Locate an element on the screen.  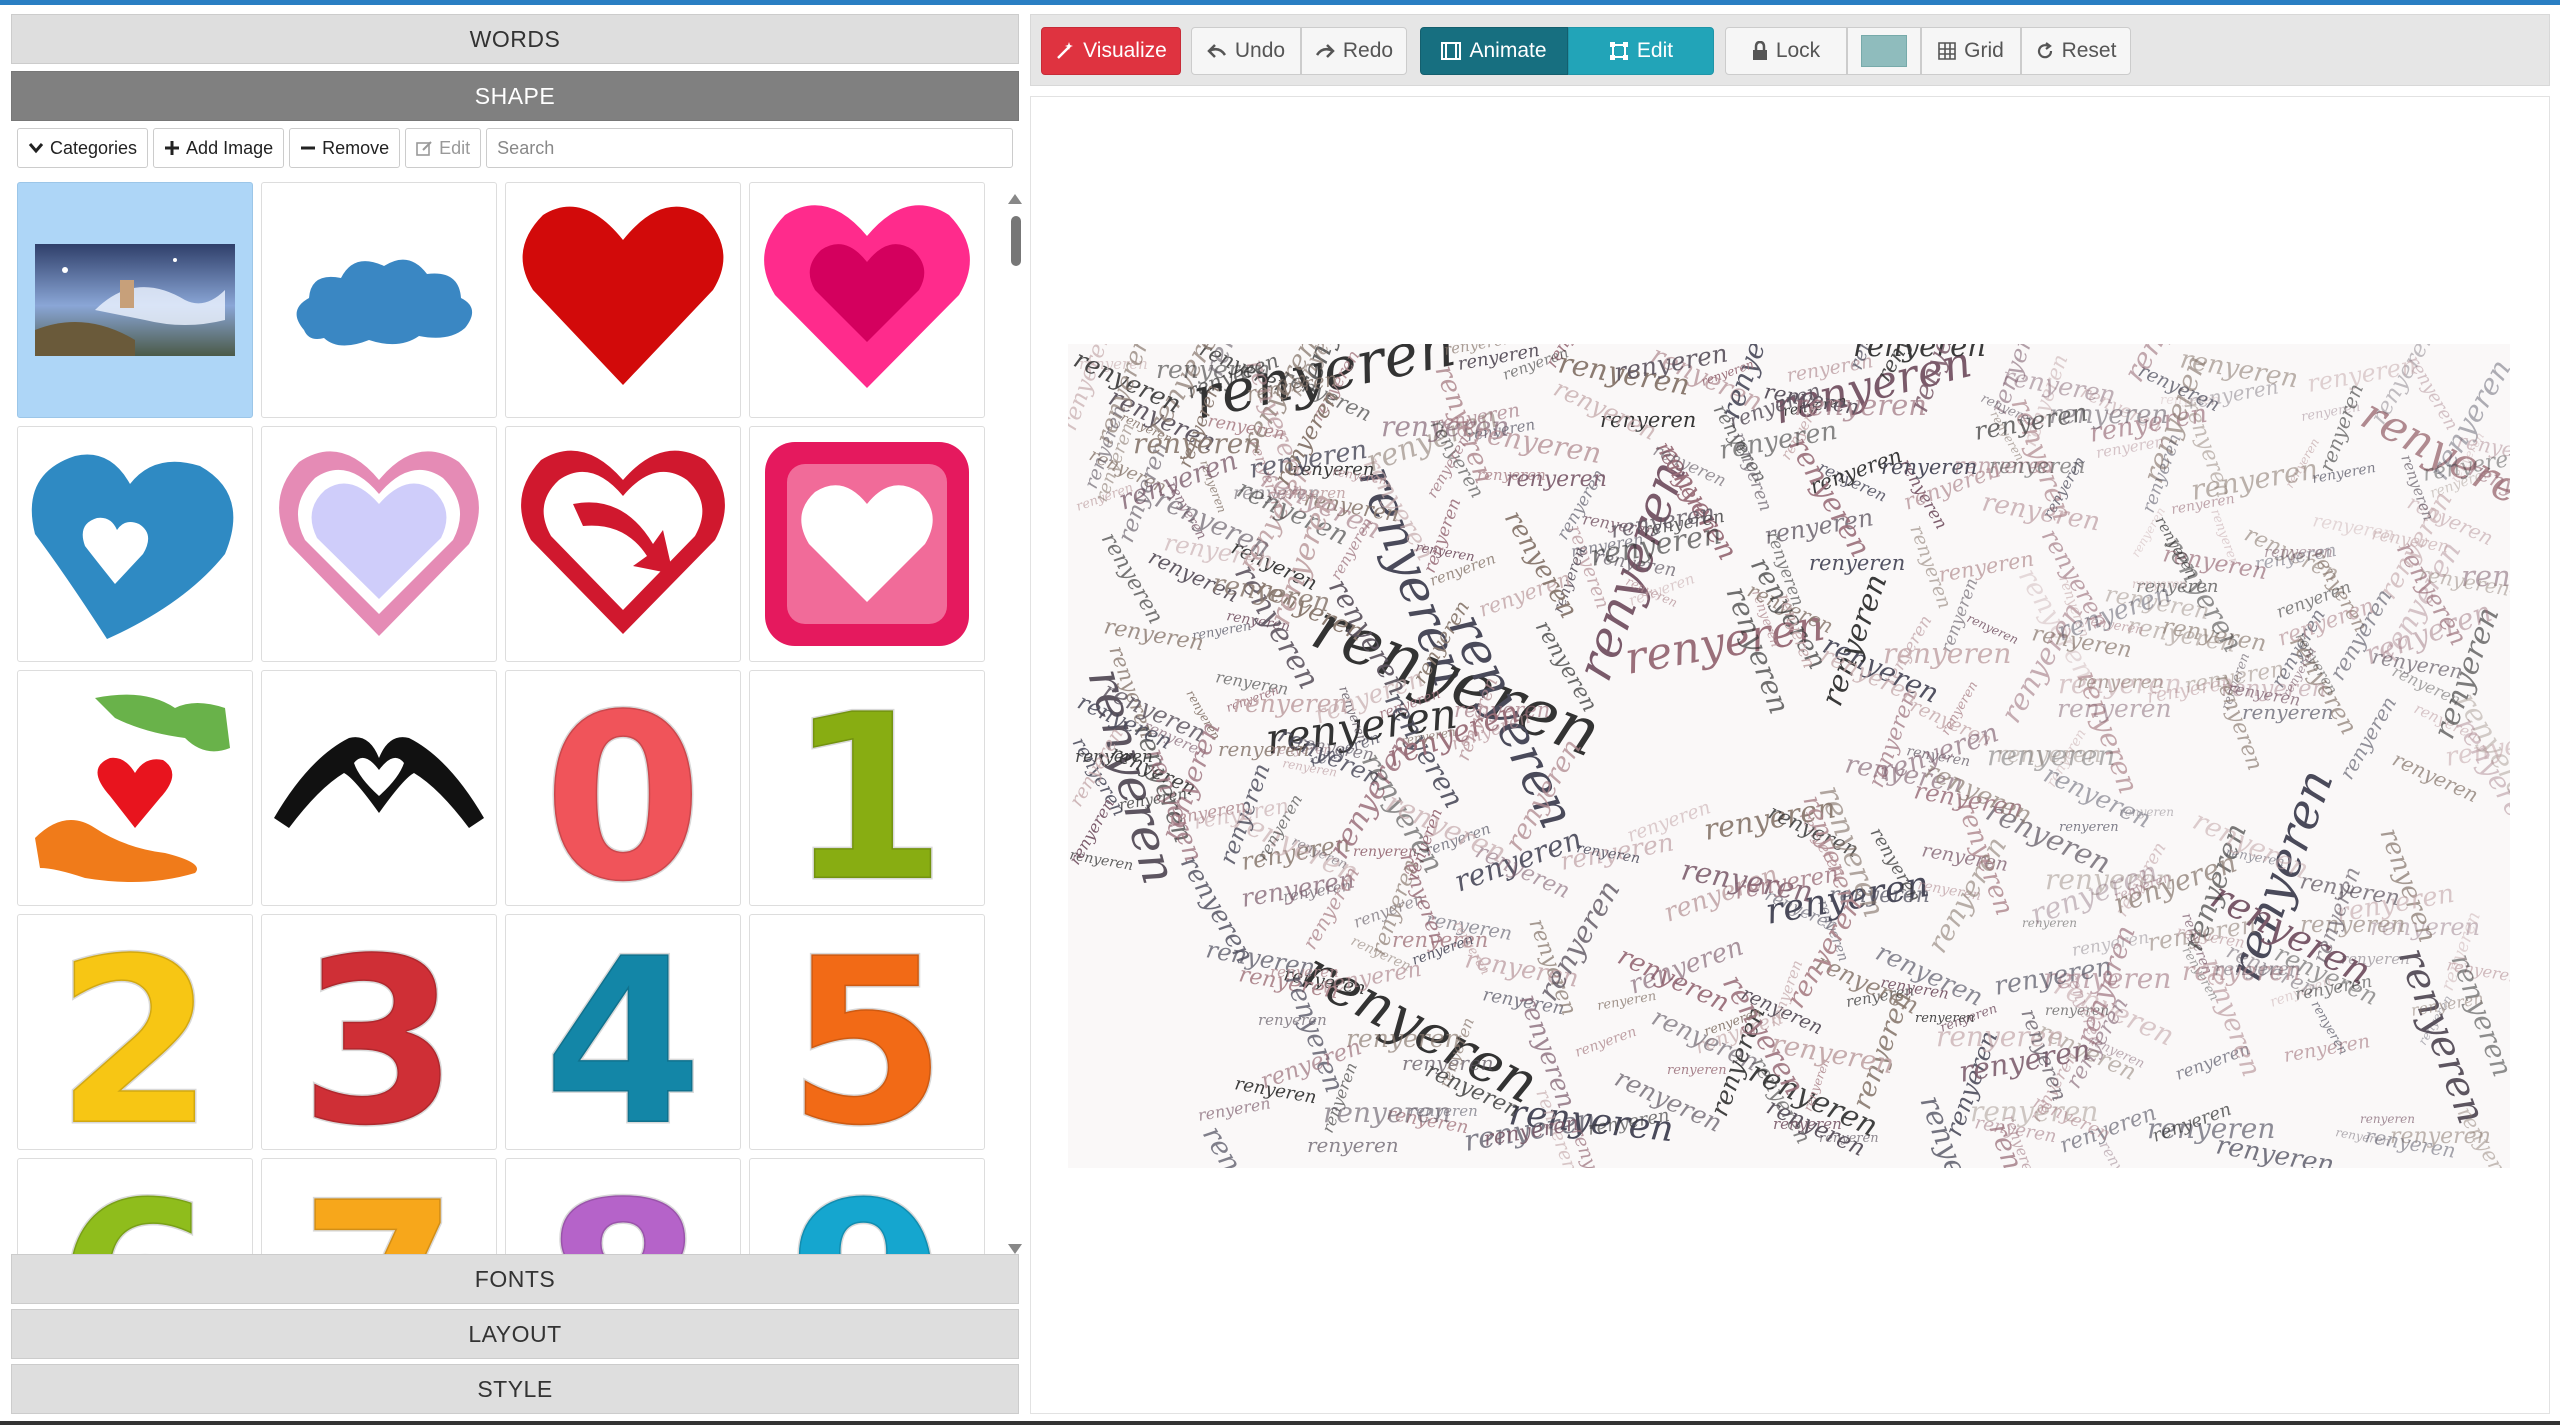
edit-canvas-button: Edit is located at coordinates (1641, 51).